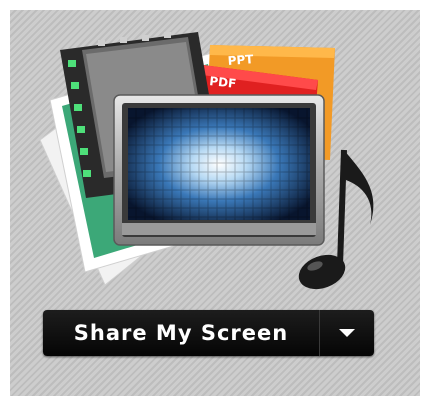 This screenshot has width=429, height=406. I want to click on share-screen-control: Share My Screen, so click(208, 333).